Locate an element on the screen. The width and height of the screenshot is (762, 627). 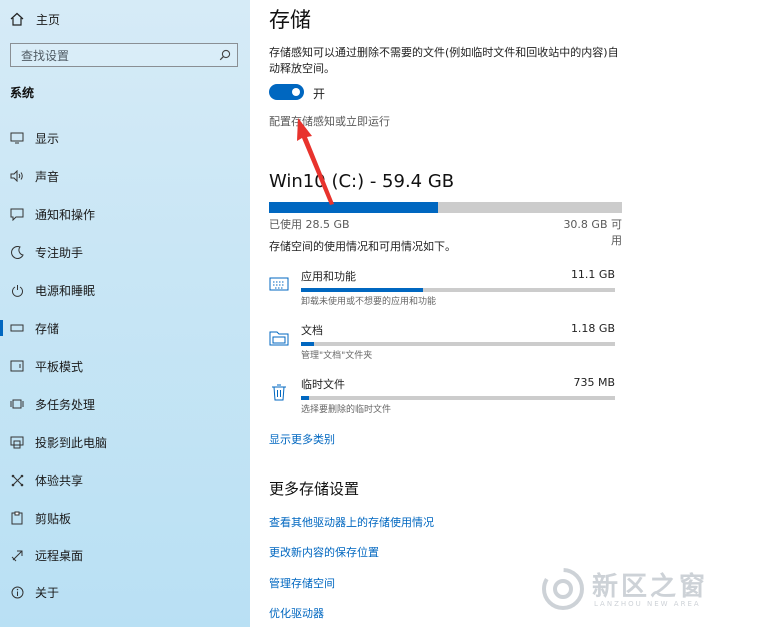
sidebar-item-label: 电源和睡眠 is located at coordinates (65, 290).